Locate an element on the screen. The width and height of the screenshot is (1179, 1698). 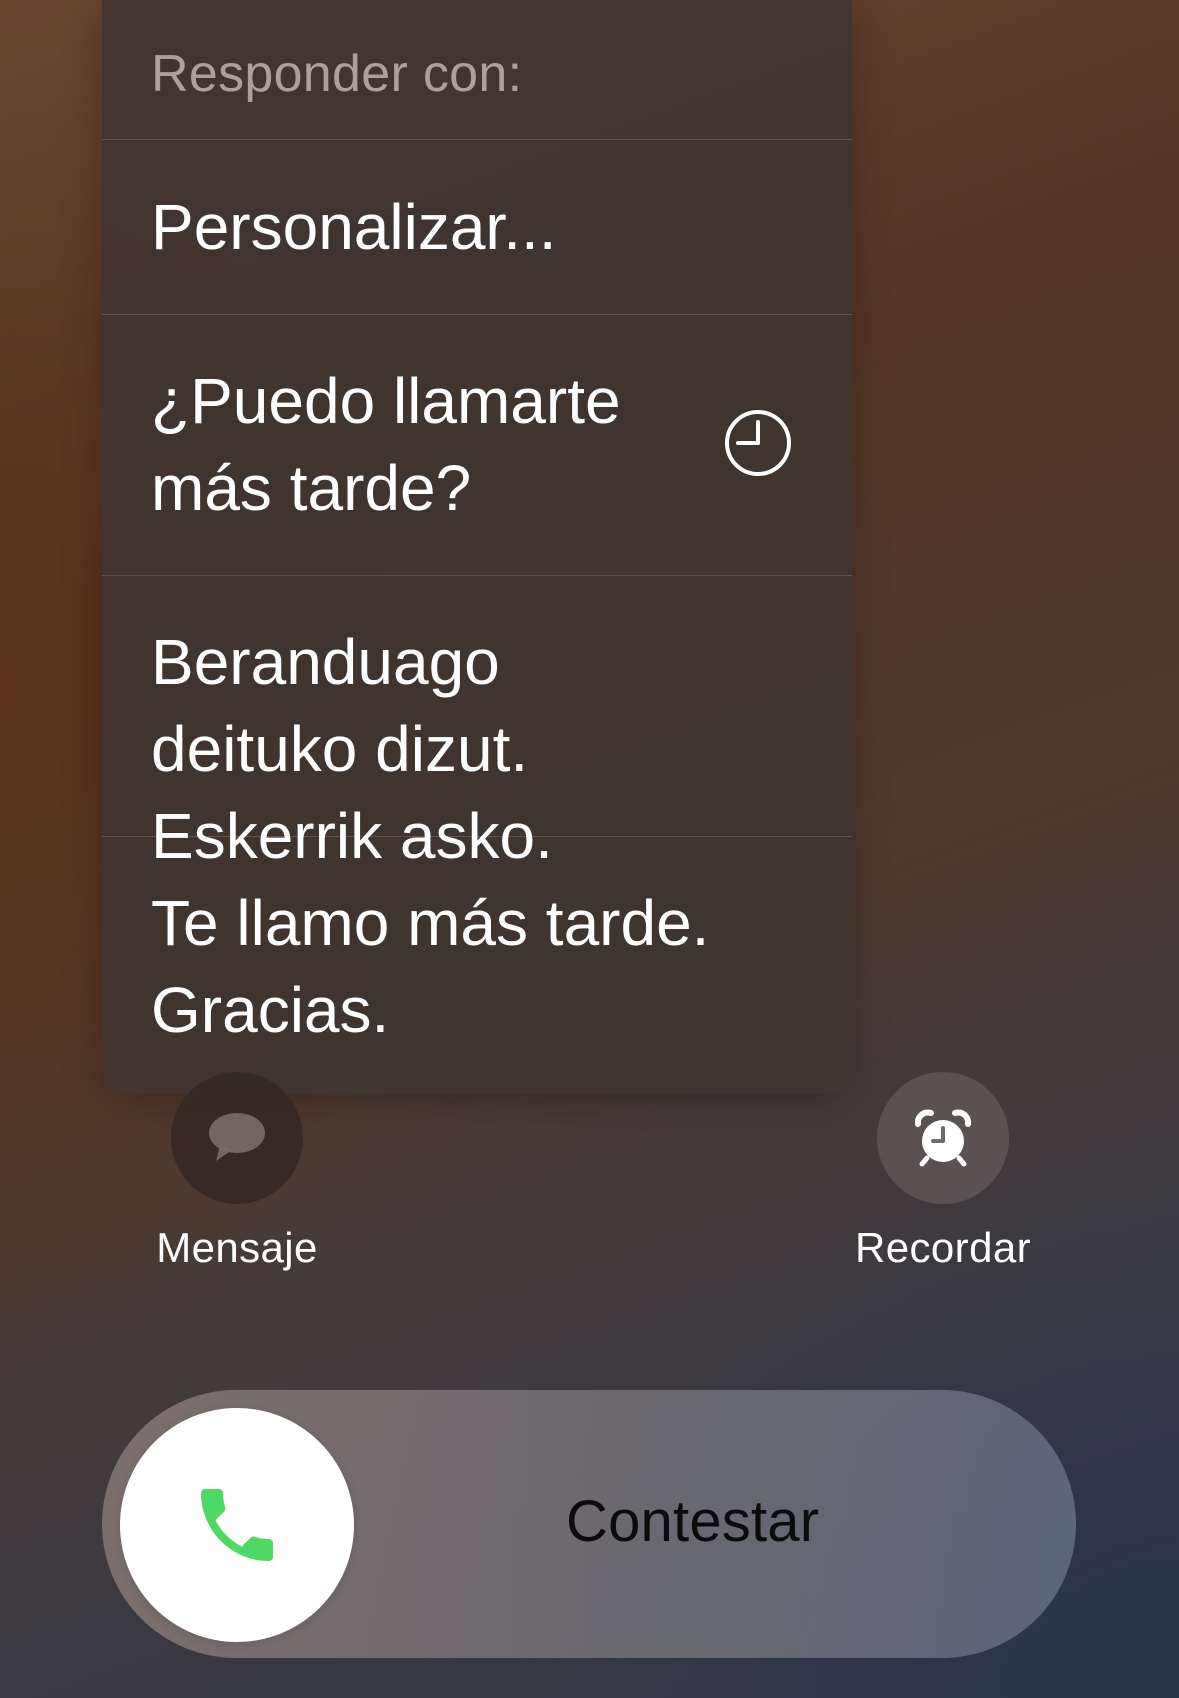
quick-reply-basque: Beranduago deituko dizut. Eskerrik asko. is located at coordinates (477, 724).